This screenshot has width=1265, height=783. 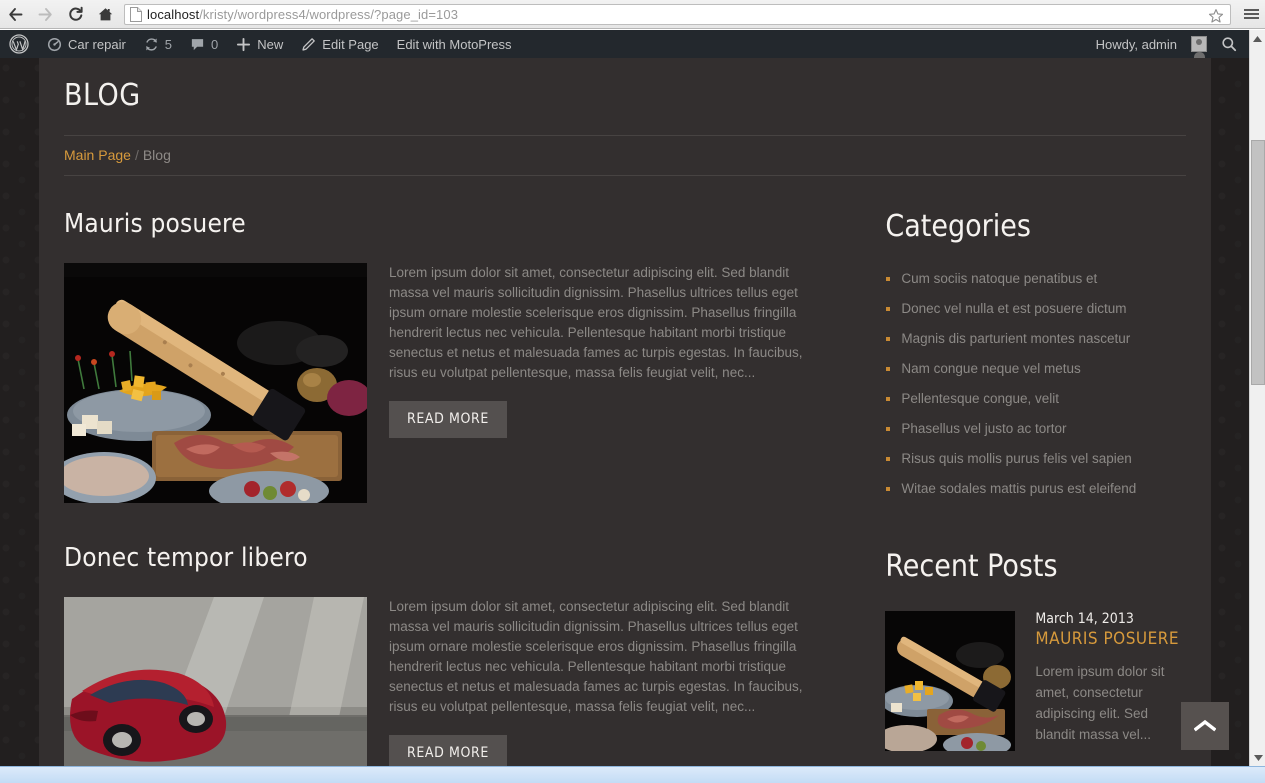 What do you see at coordinates (632, 774) in the screenshot?
I see `horizontal-scrollbar` at bounding box center [632, 774].